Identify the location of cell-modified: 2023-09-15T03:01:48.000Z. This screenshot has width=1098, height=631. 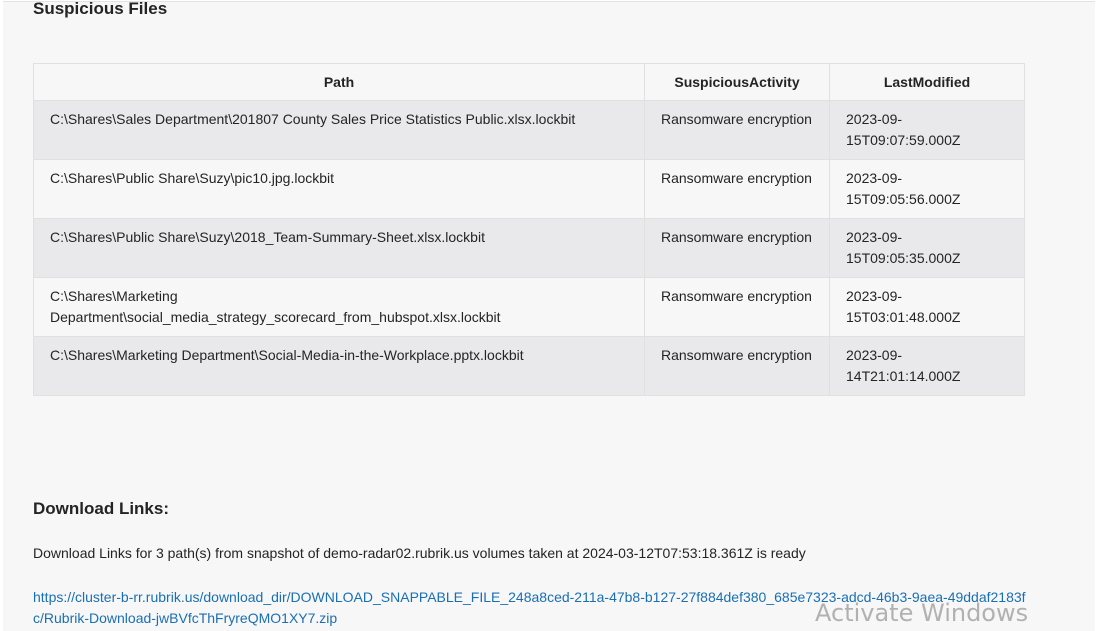
(927, 307).